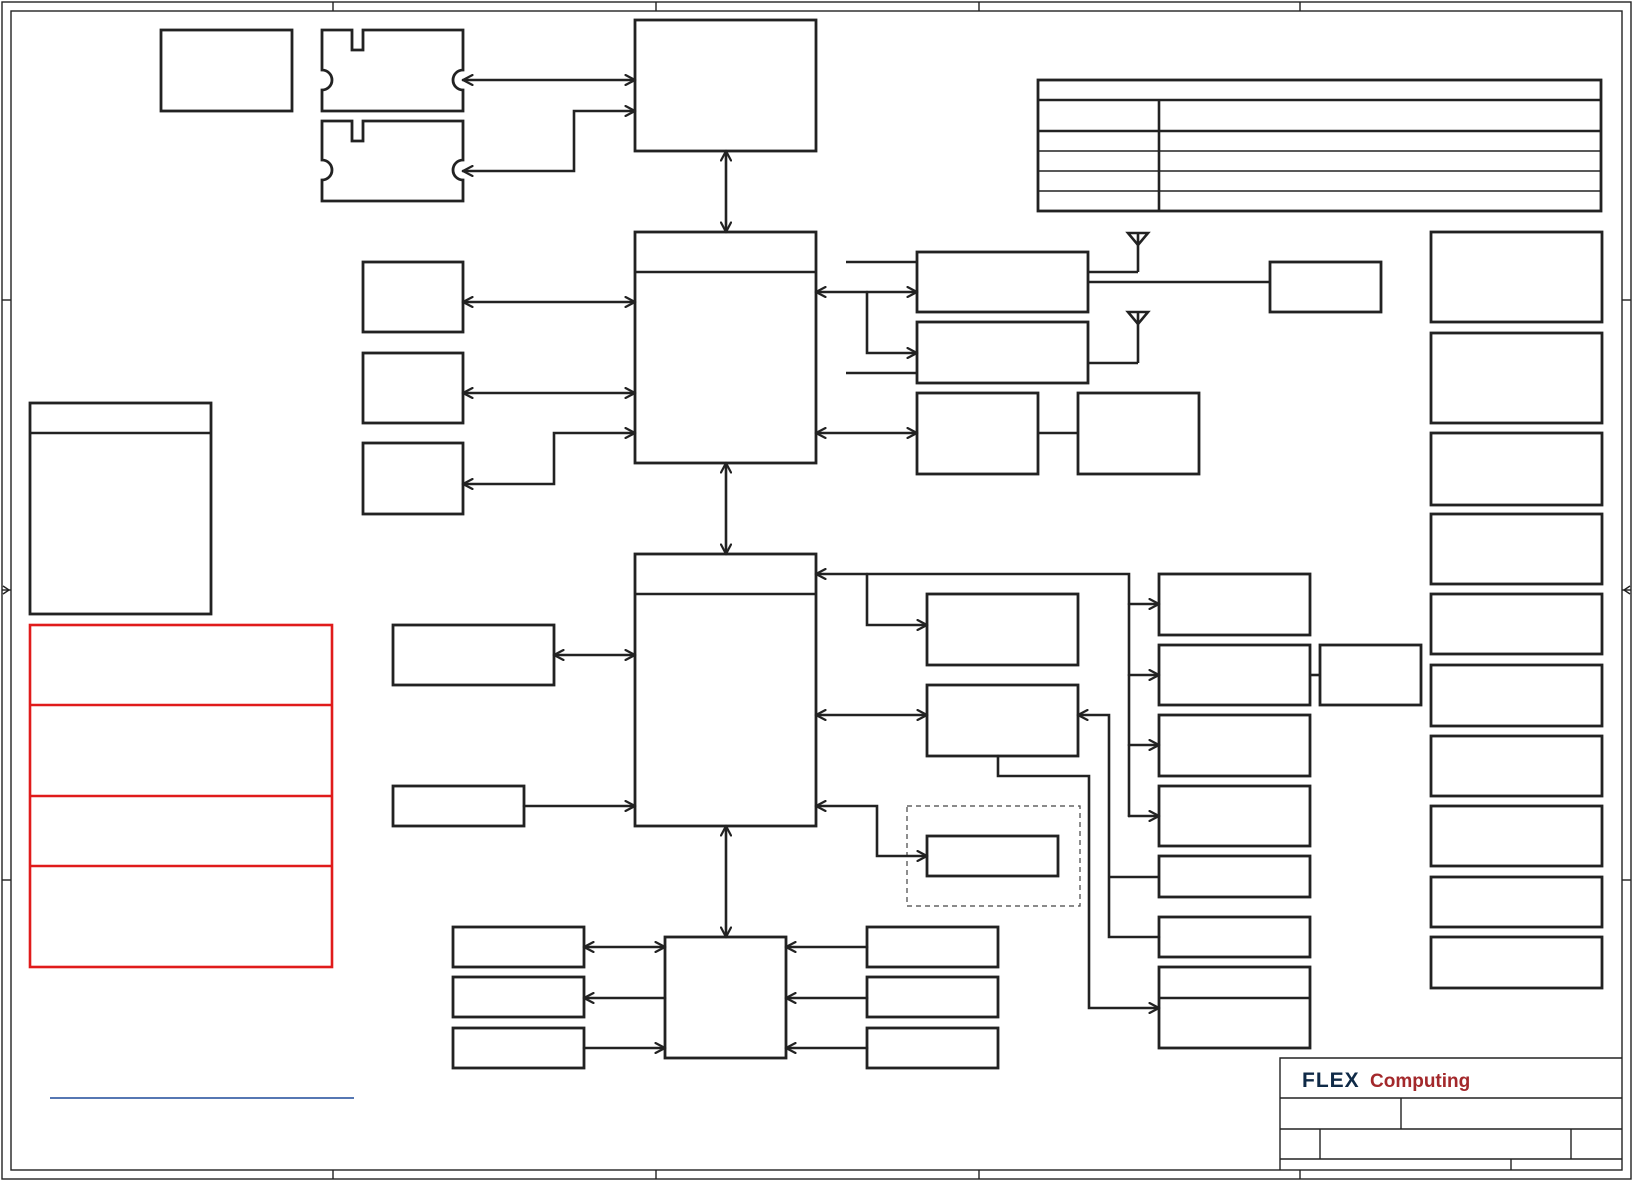 The width and height of the screenshot is (1634, 1186). I want to click on block-optional, so click(992, 856).